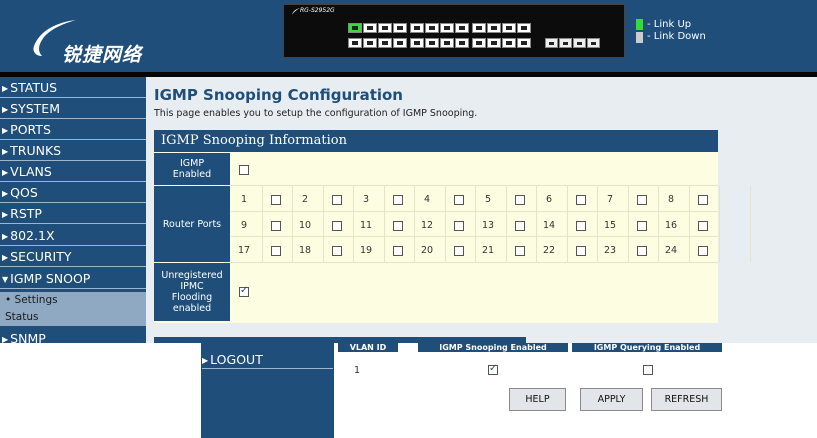 The image size is (817, 438). I want to click on router-port-number: 21, so click(488, 250).